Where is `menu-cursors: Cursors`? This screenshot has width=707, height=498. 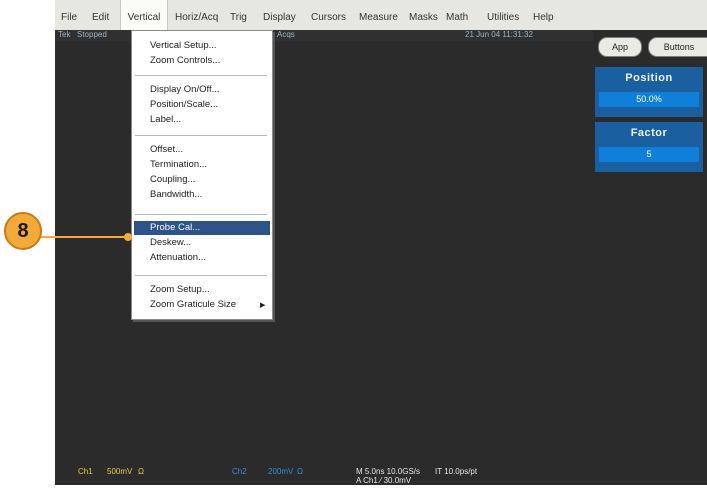 menu-cursors: Cursors is located at coordinates (328, 15).